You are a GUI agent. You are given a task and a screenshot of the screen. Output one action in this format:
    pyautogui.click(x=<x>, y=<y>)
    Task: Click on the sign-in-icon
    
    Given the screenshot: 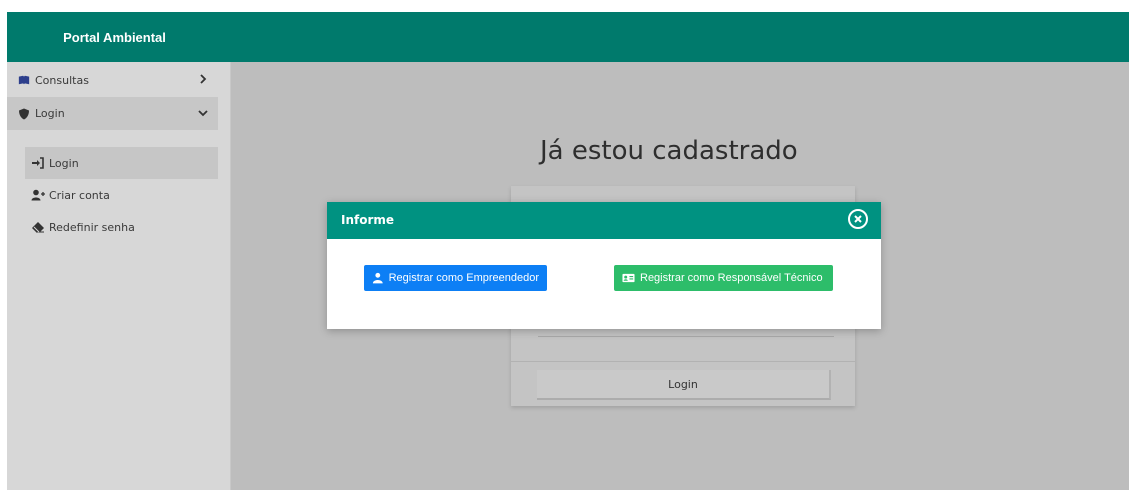 What is the action you would take?
    pyautogui.click(x=38, y=163)
    